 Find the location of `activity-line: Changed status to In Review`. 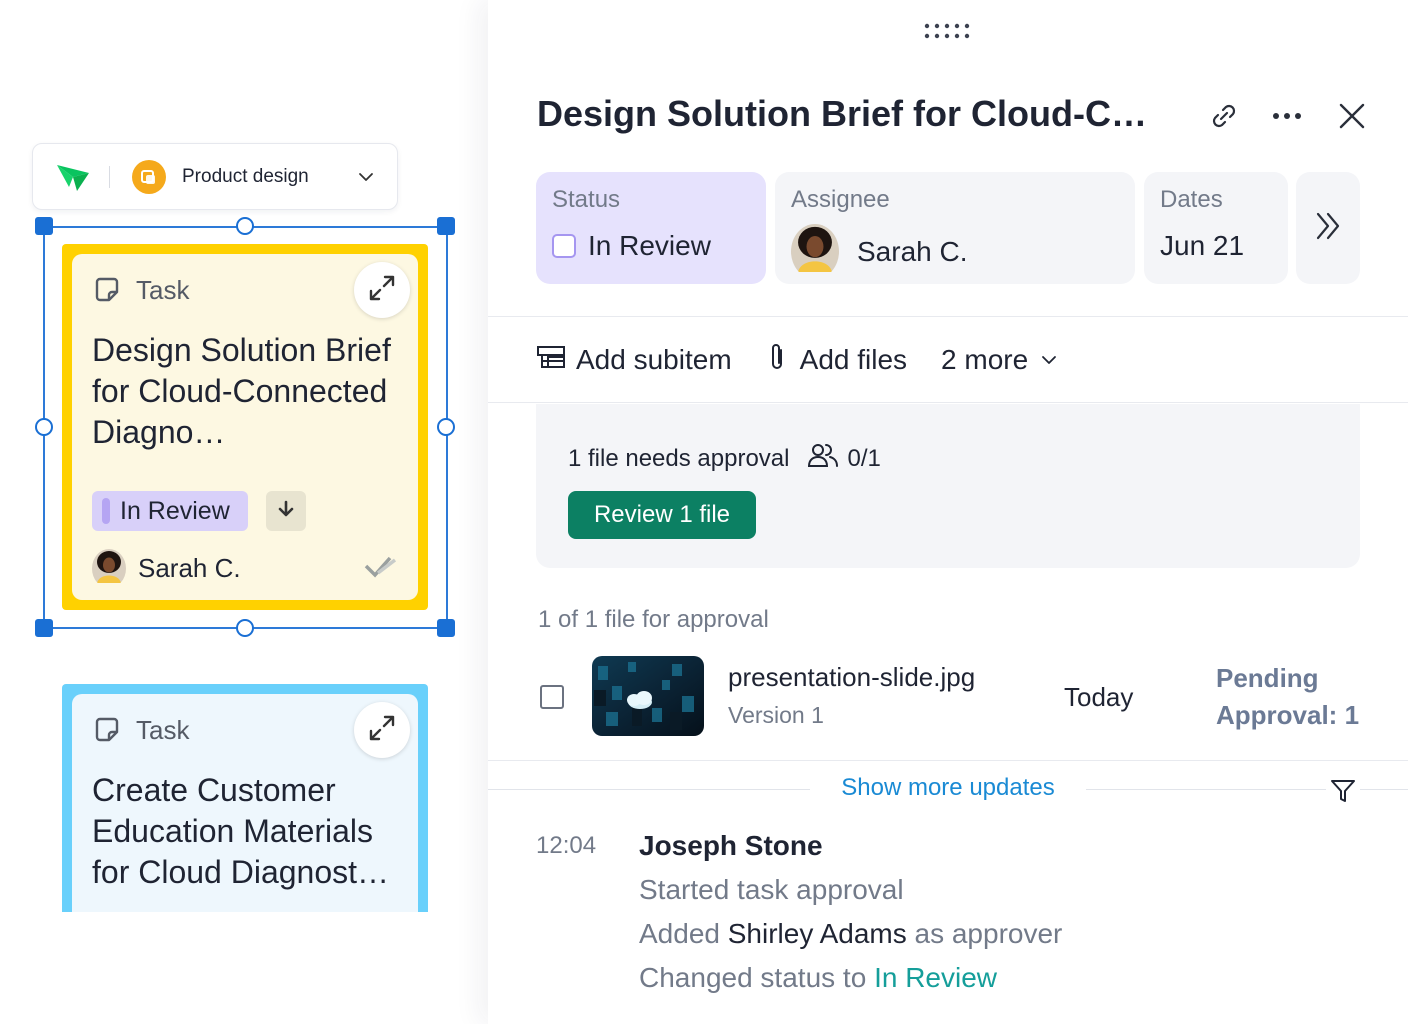

activity-line: Changed status to In Review is located at coordinates (850, 984).